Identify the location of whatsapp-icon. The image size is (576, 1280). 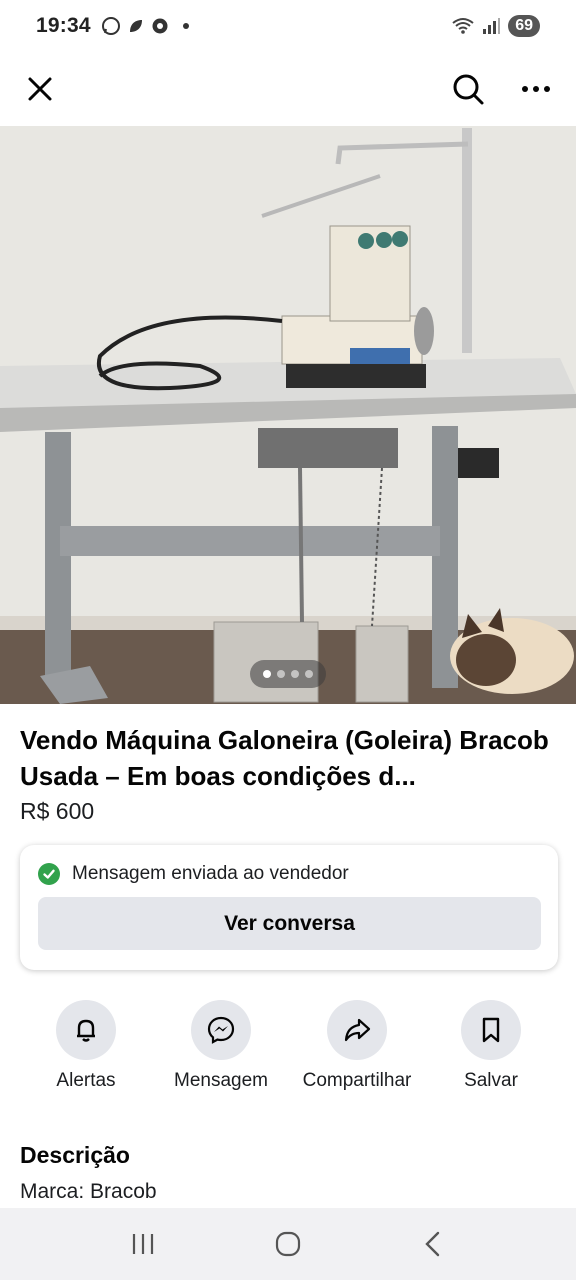
(110, 26).